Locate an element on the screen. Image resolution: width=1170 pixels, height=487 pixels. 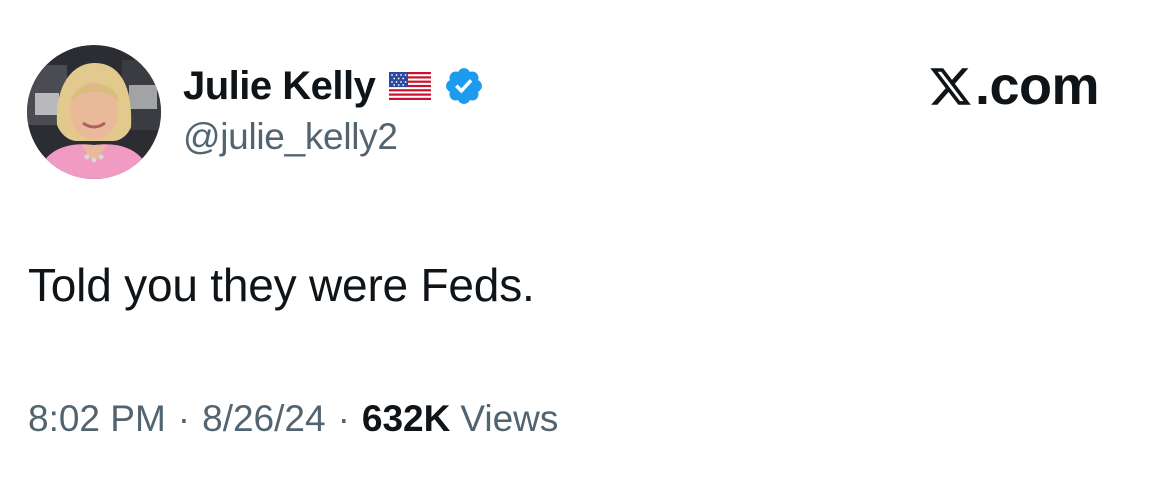
tweet-time: 8:02 PM is located at coordinates (97, 419).